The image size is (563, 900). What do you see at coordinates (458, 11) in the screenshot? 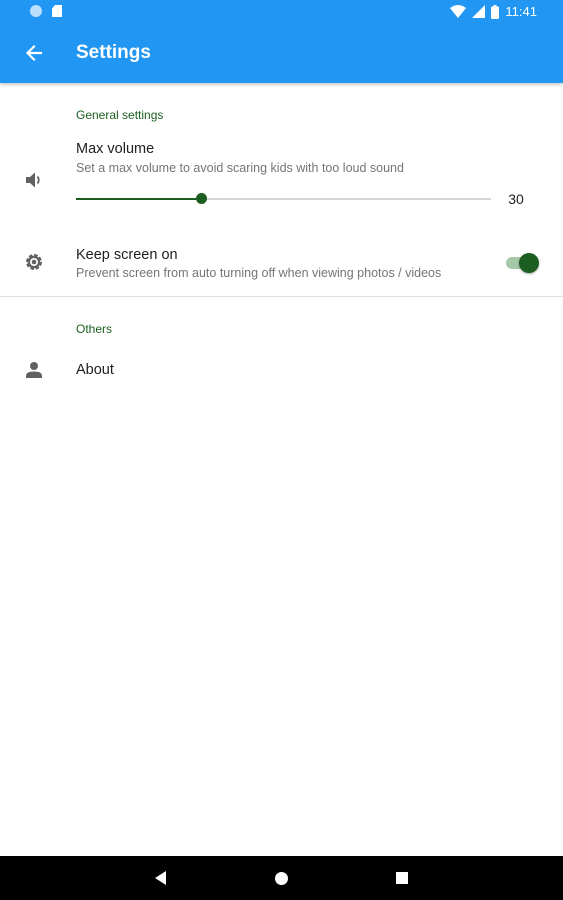
I see `wifi-icon` at bounding box center [458, 11].